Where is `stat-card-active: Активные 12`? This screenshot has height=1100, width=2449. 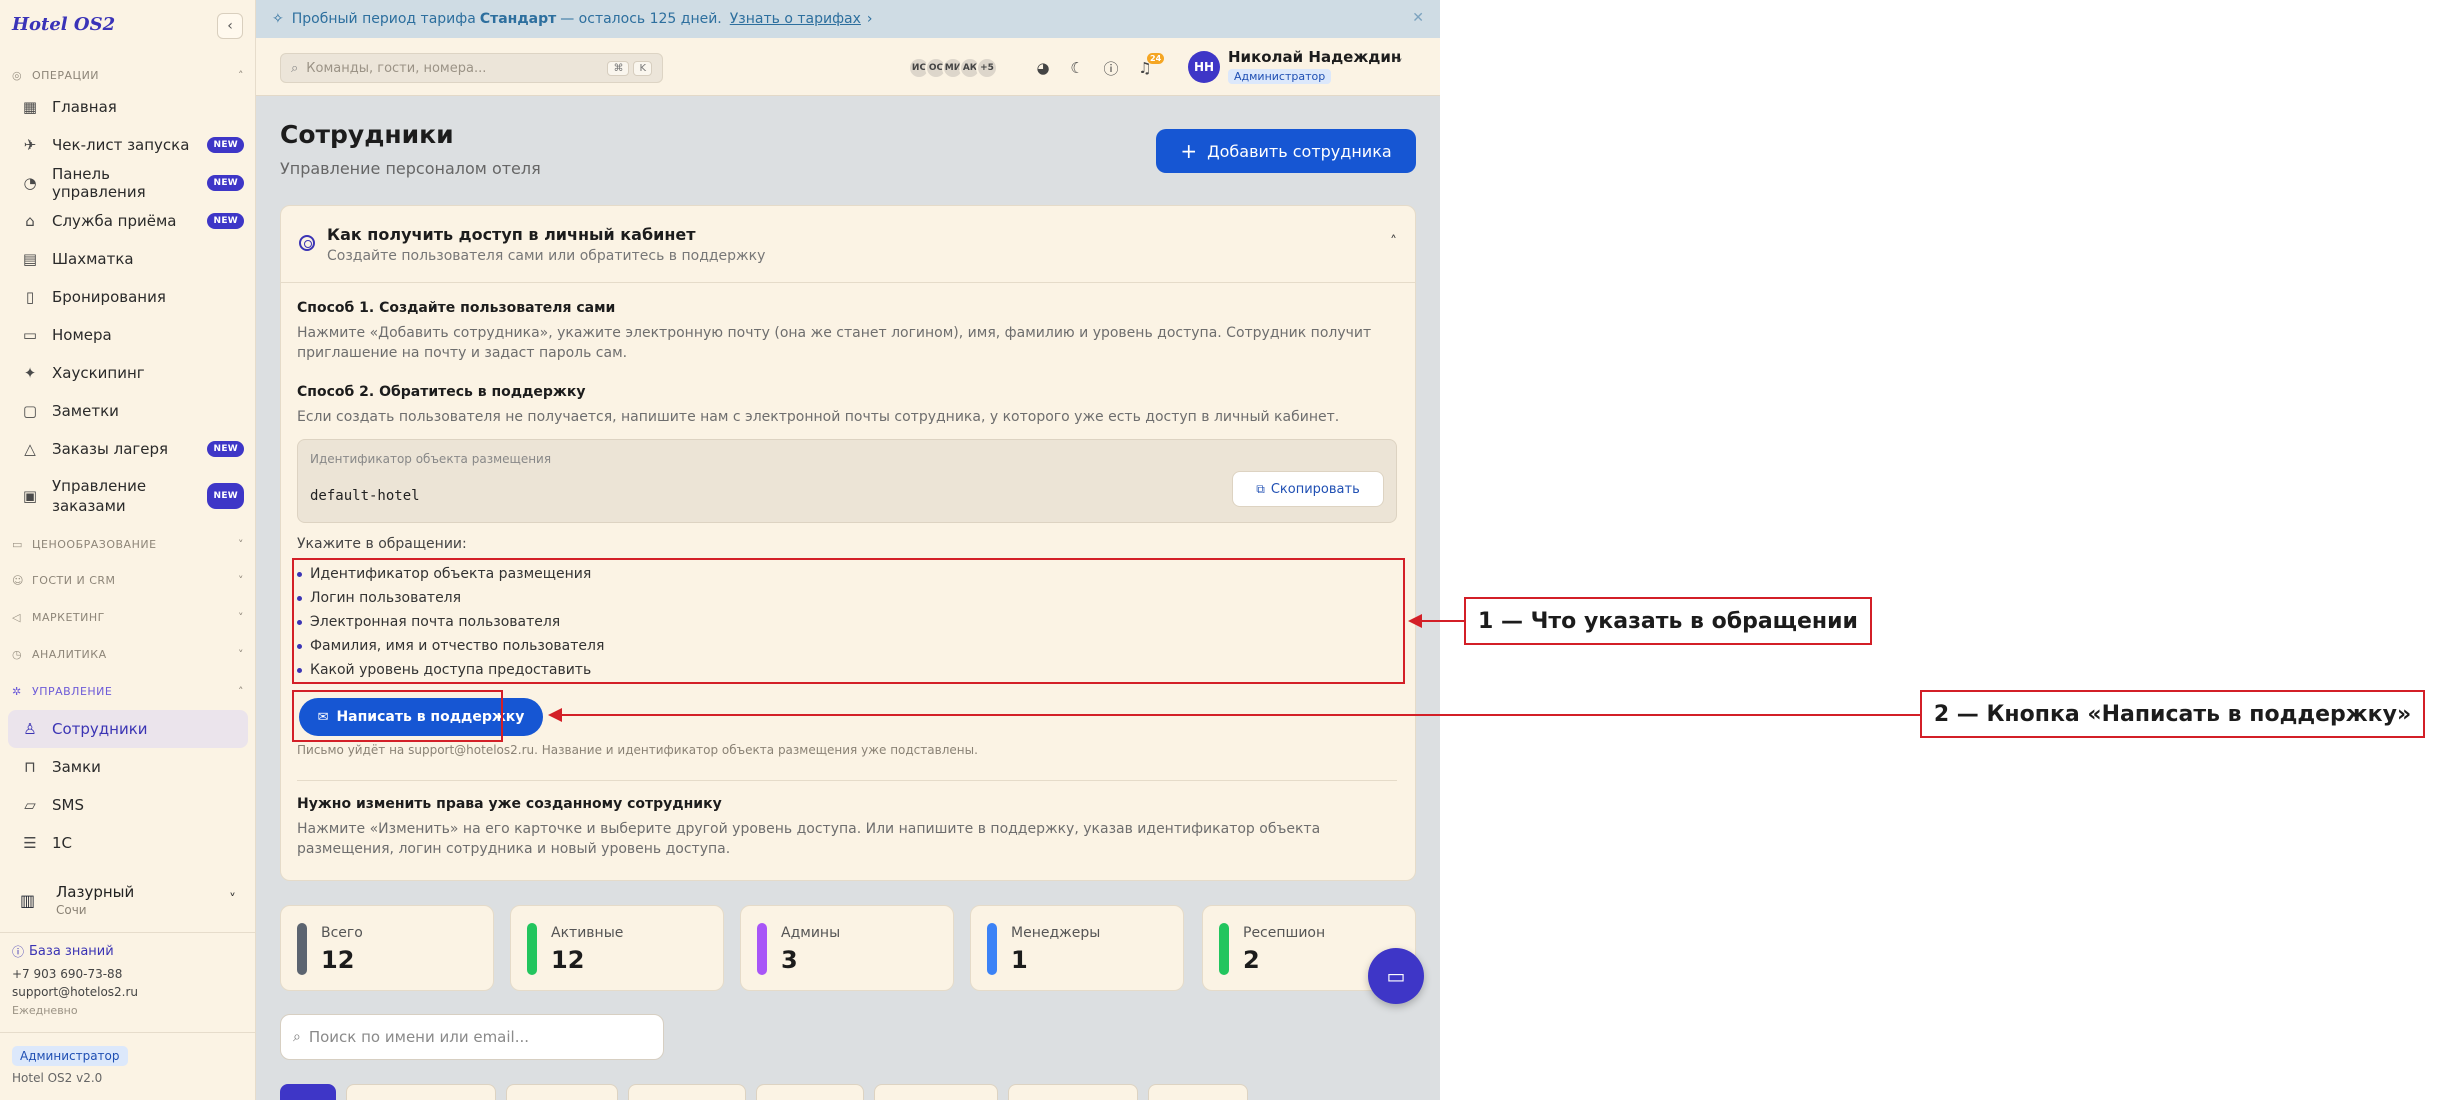 stat-card-active: Активные 12 is located at coordinates (617, 948).